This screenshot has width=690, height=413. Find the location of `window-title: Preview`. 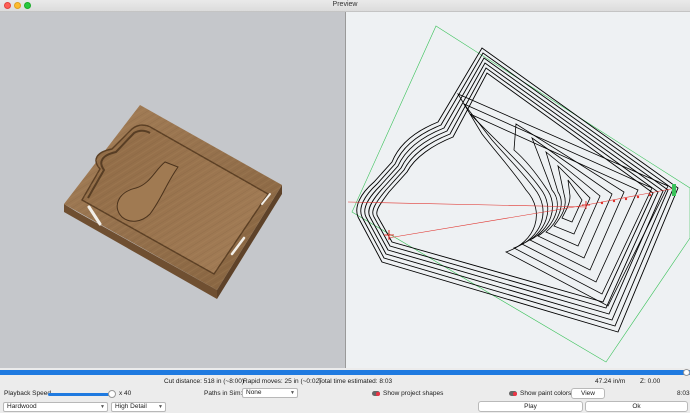

window-title: Preview is located at coordinates (345, 4).